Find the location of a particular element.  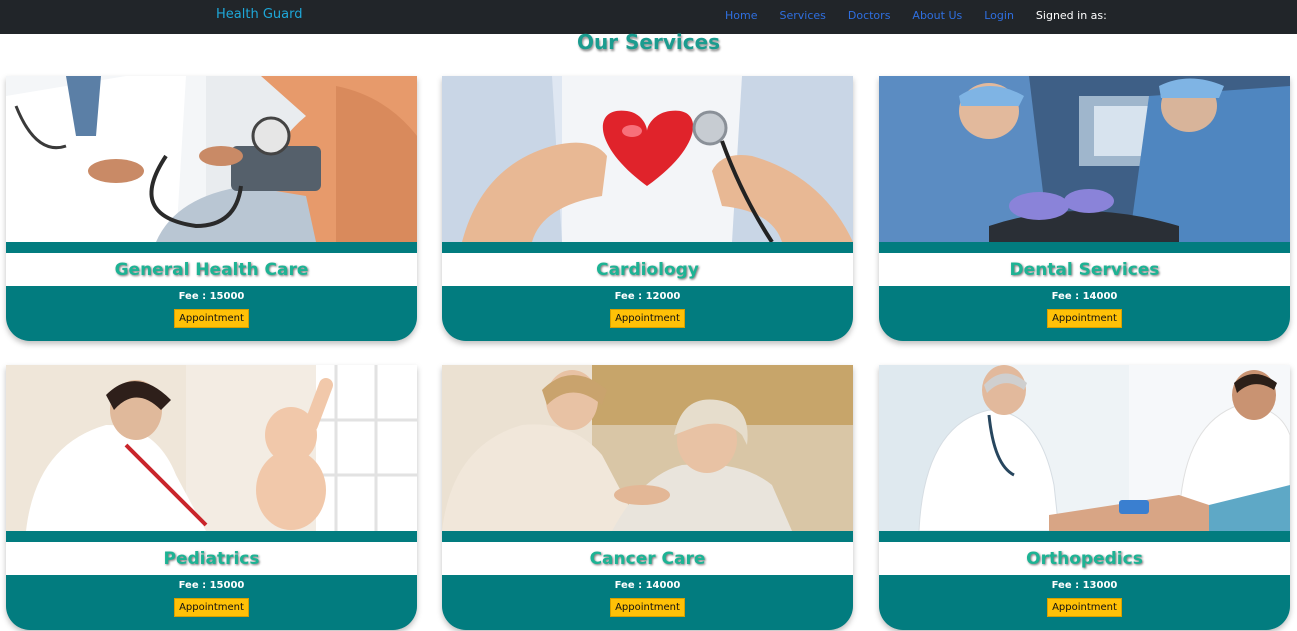

service-card-orthopedics: Orthopedics Fee : 13000 Appointment is located at coordinates (1084, 497).